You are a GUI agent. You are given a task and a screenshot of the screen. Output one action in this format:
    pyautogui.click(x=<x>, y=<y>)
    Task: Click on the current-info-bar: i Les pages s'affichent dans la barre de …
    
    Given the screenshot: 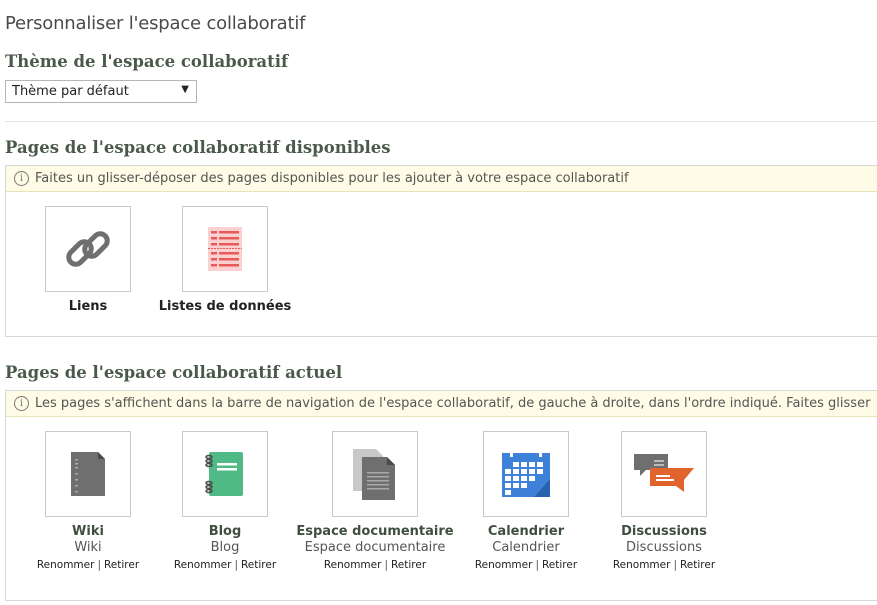 What is the action you would take?
    pyautogui.click(x=441, y=404)
    